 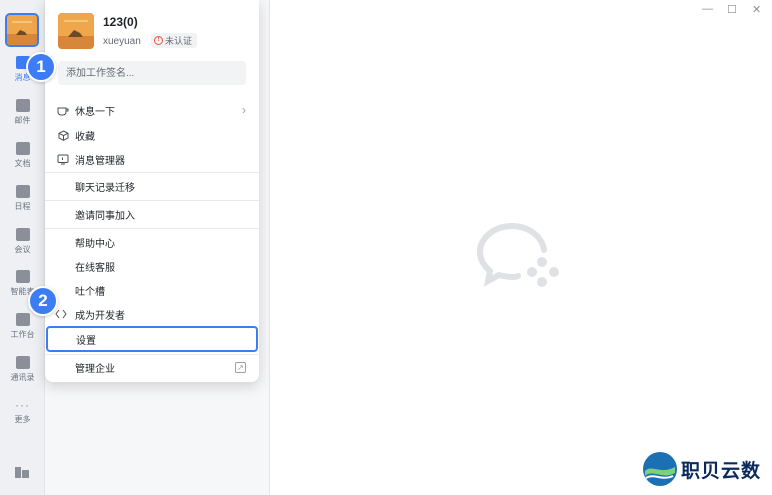 I want to click on signature-input, so click(x=152, y=73).